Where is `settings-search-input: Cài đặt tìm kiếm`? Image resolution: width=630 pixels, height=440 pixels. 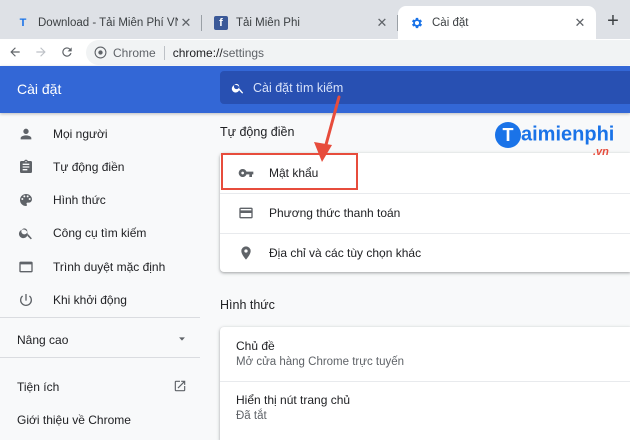 settings-search-input: Cài đặt tìm kiếm is located at coordinates (425, 87).